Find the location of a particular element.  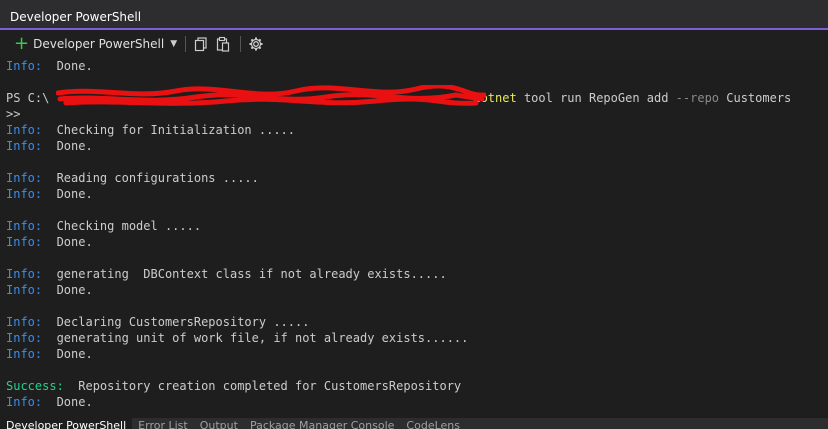

new-terminal-label: Developer PowerShell is located at coordinates (99, 44).